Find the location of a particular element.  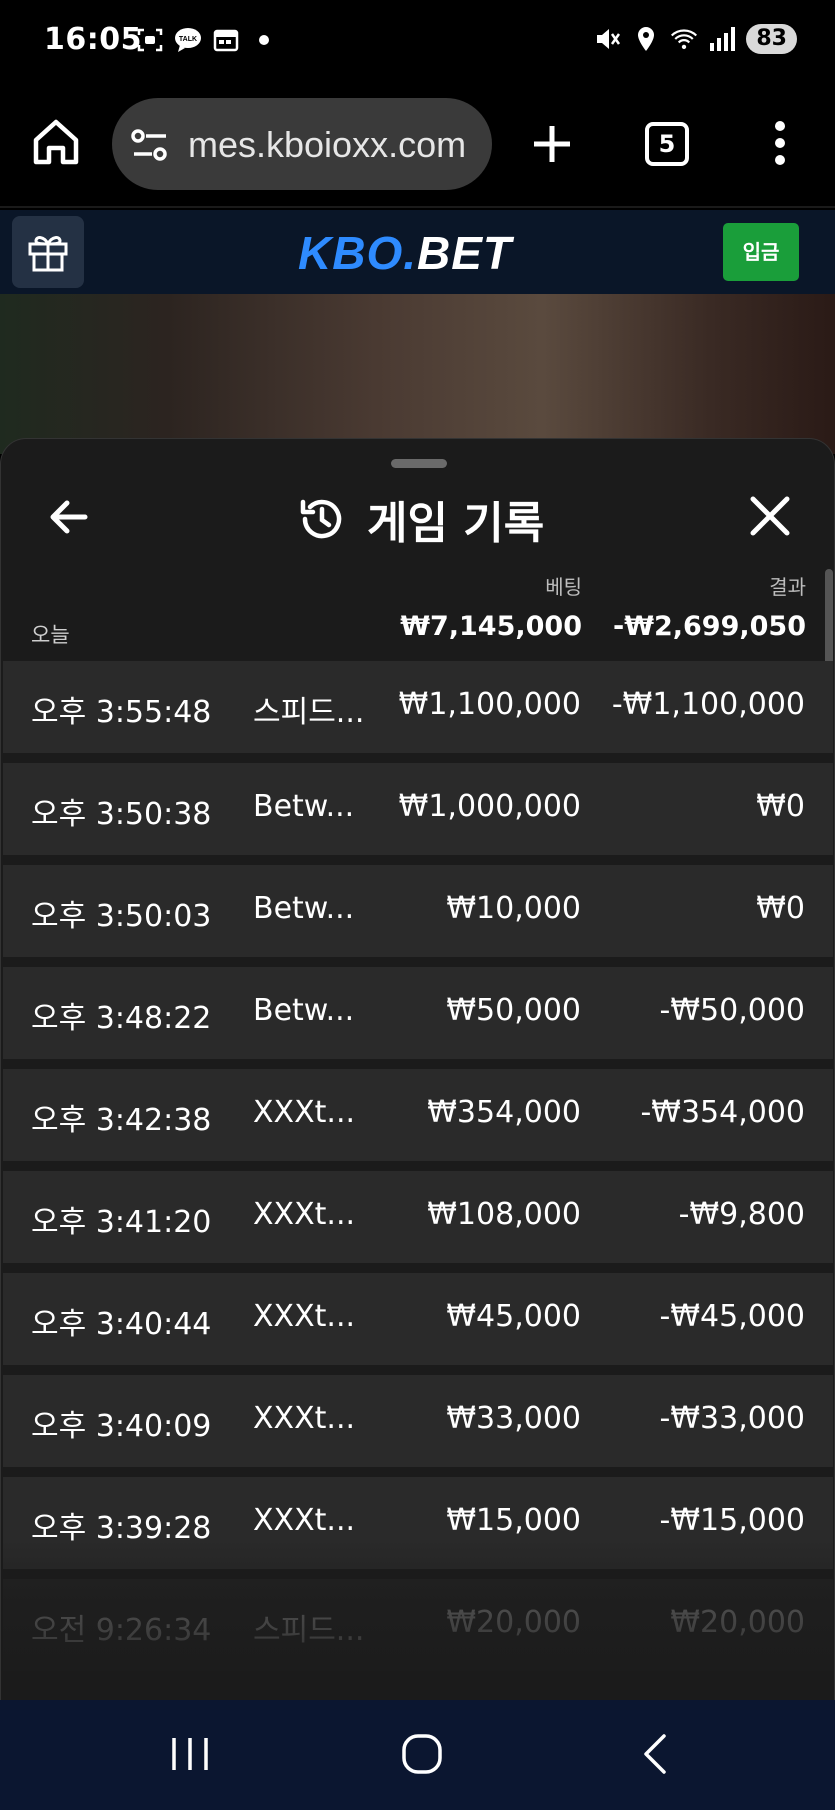

row-time: 오후 3:50:38 is located at coordinates (121, 814).